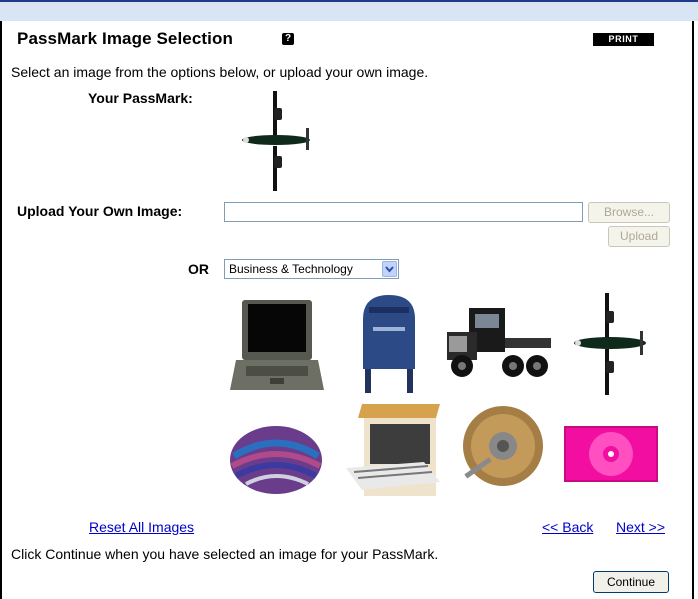 Image resolution: width=698 pixels, height=599 pixels. I want to click on gallery-image-cd-case, so click(611, 454).